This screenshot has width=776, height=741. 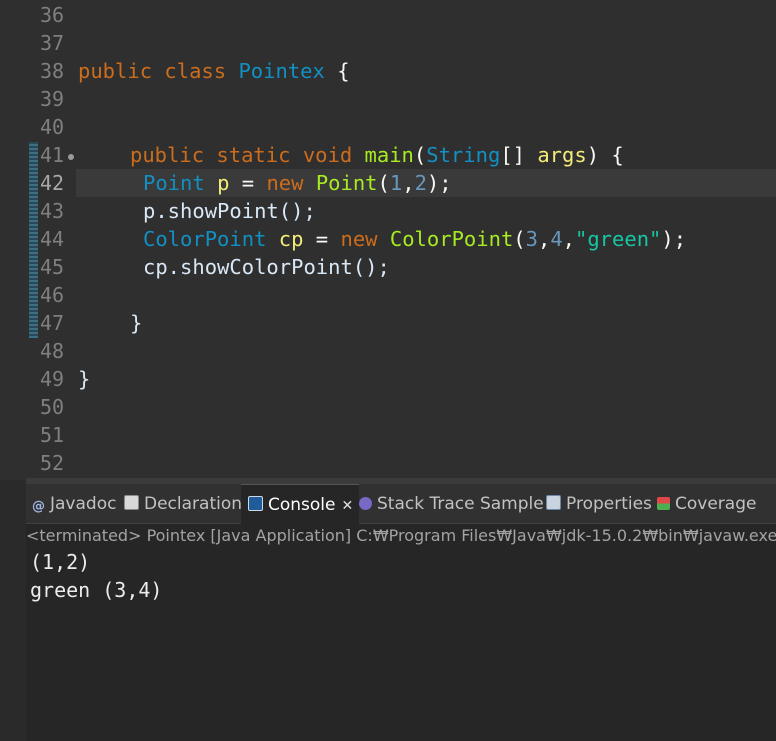 I want to click on declaration-icon, so click(x=131, y=502).